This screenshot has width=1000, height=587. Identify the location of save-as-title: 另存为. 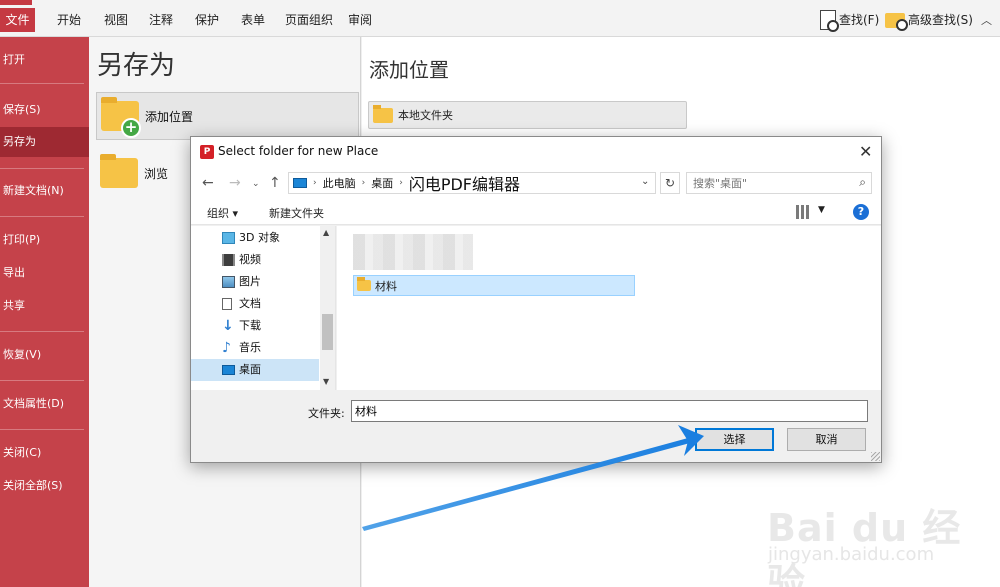
(136, 66).